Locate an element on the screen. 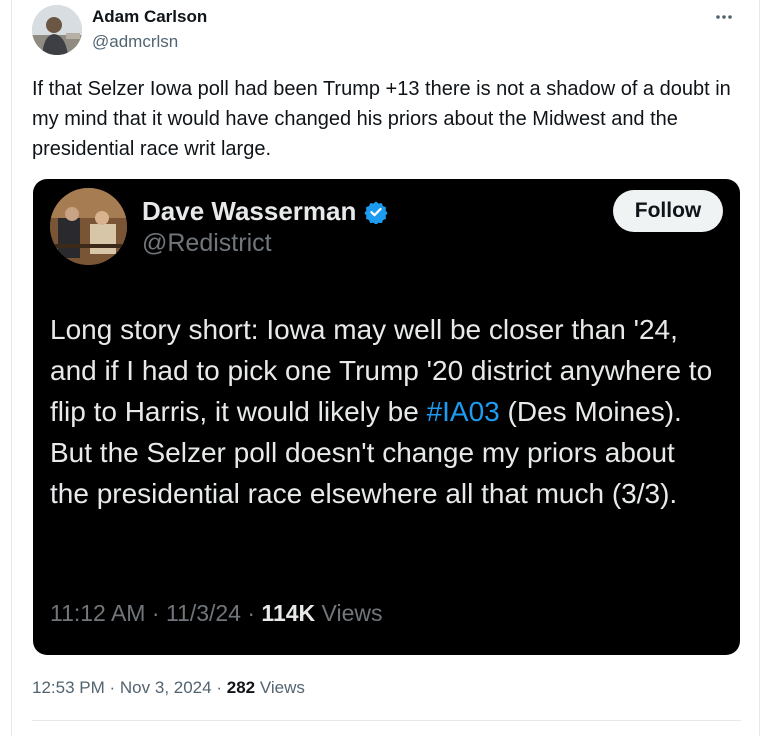 Image resolution: width=781 pixels, height=736 pixels. more-horizontal-icon is located at coordinates (724, 17).